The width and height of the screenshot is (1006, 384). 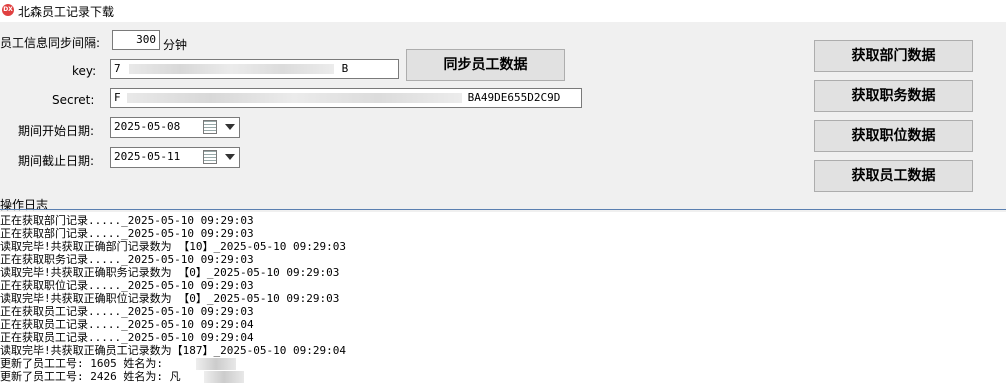 I want to click on log-line: 读取完毕!共获取正确职务记录数为 【0】_2025-05-10 09:29:03, so click(x=170, y=272).